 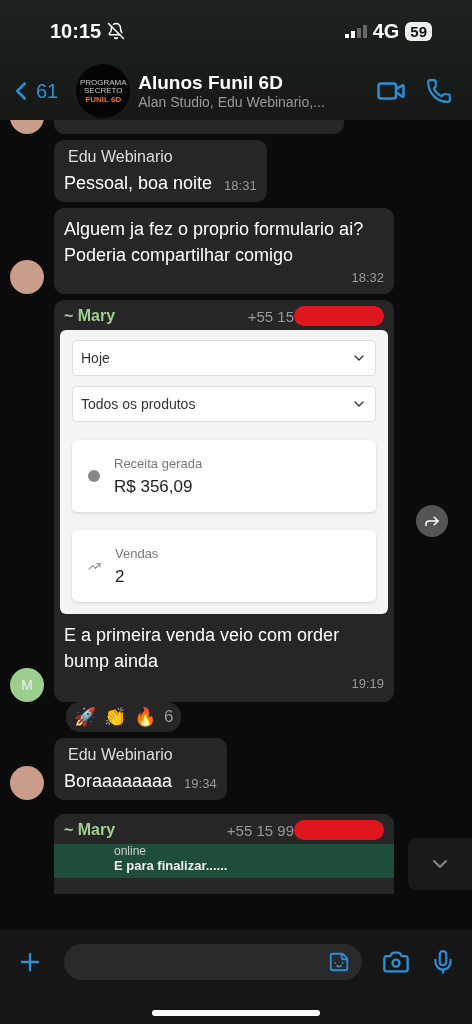 I want to click on avatar-caption: PROGRAMA SECRETO, so click(x=103, y=86).